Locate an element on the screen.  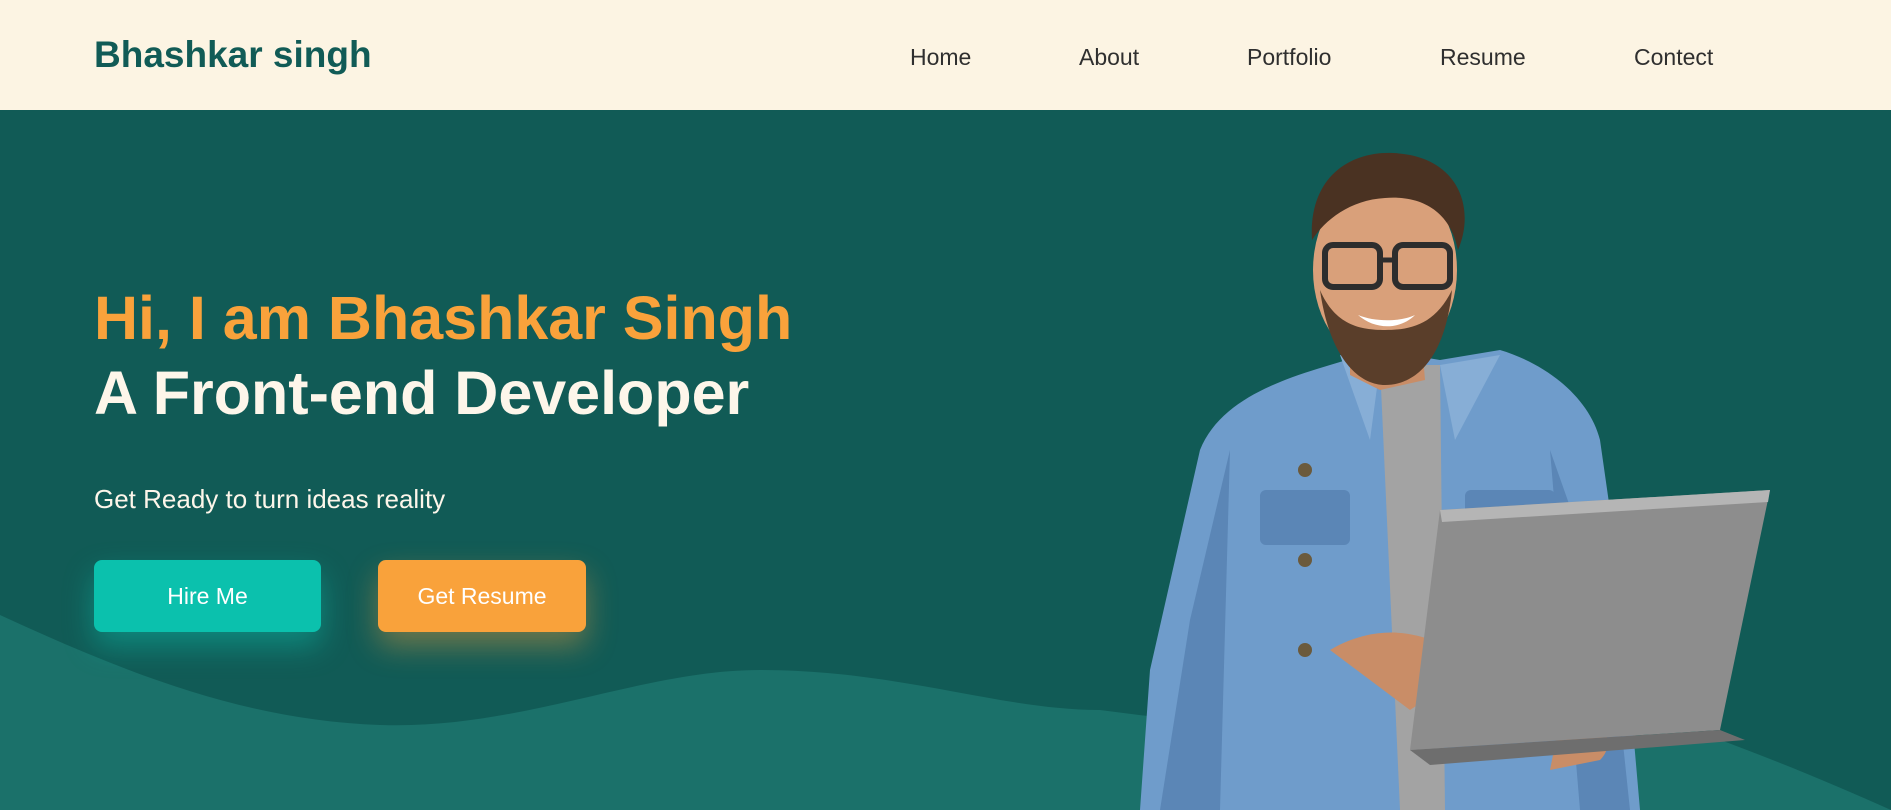
hero-tagline: Get Ready to turn ideas reality is located at coordinates (270, 499).